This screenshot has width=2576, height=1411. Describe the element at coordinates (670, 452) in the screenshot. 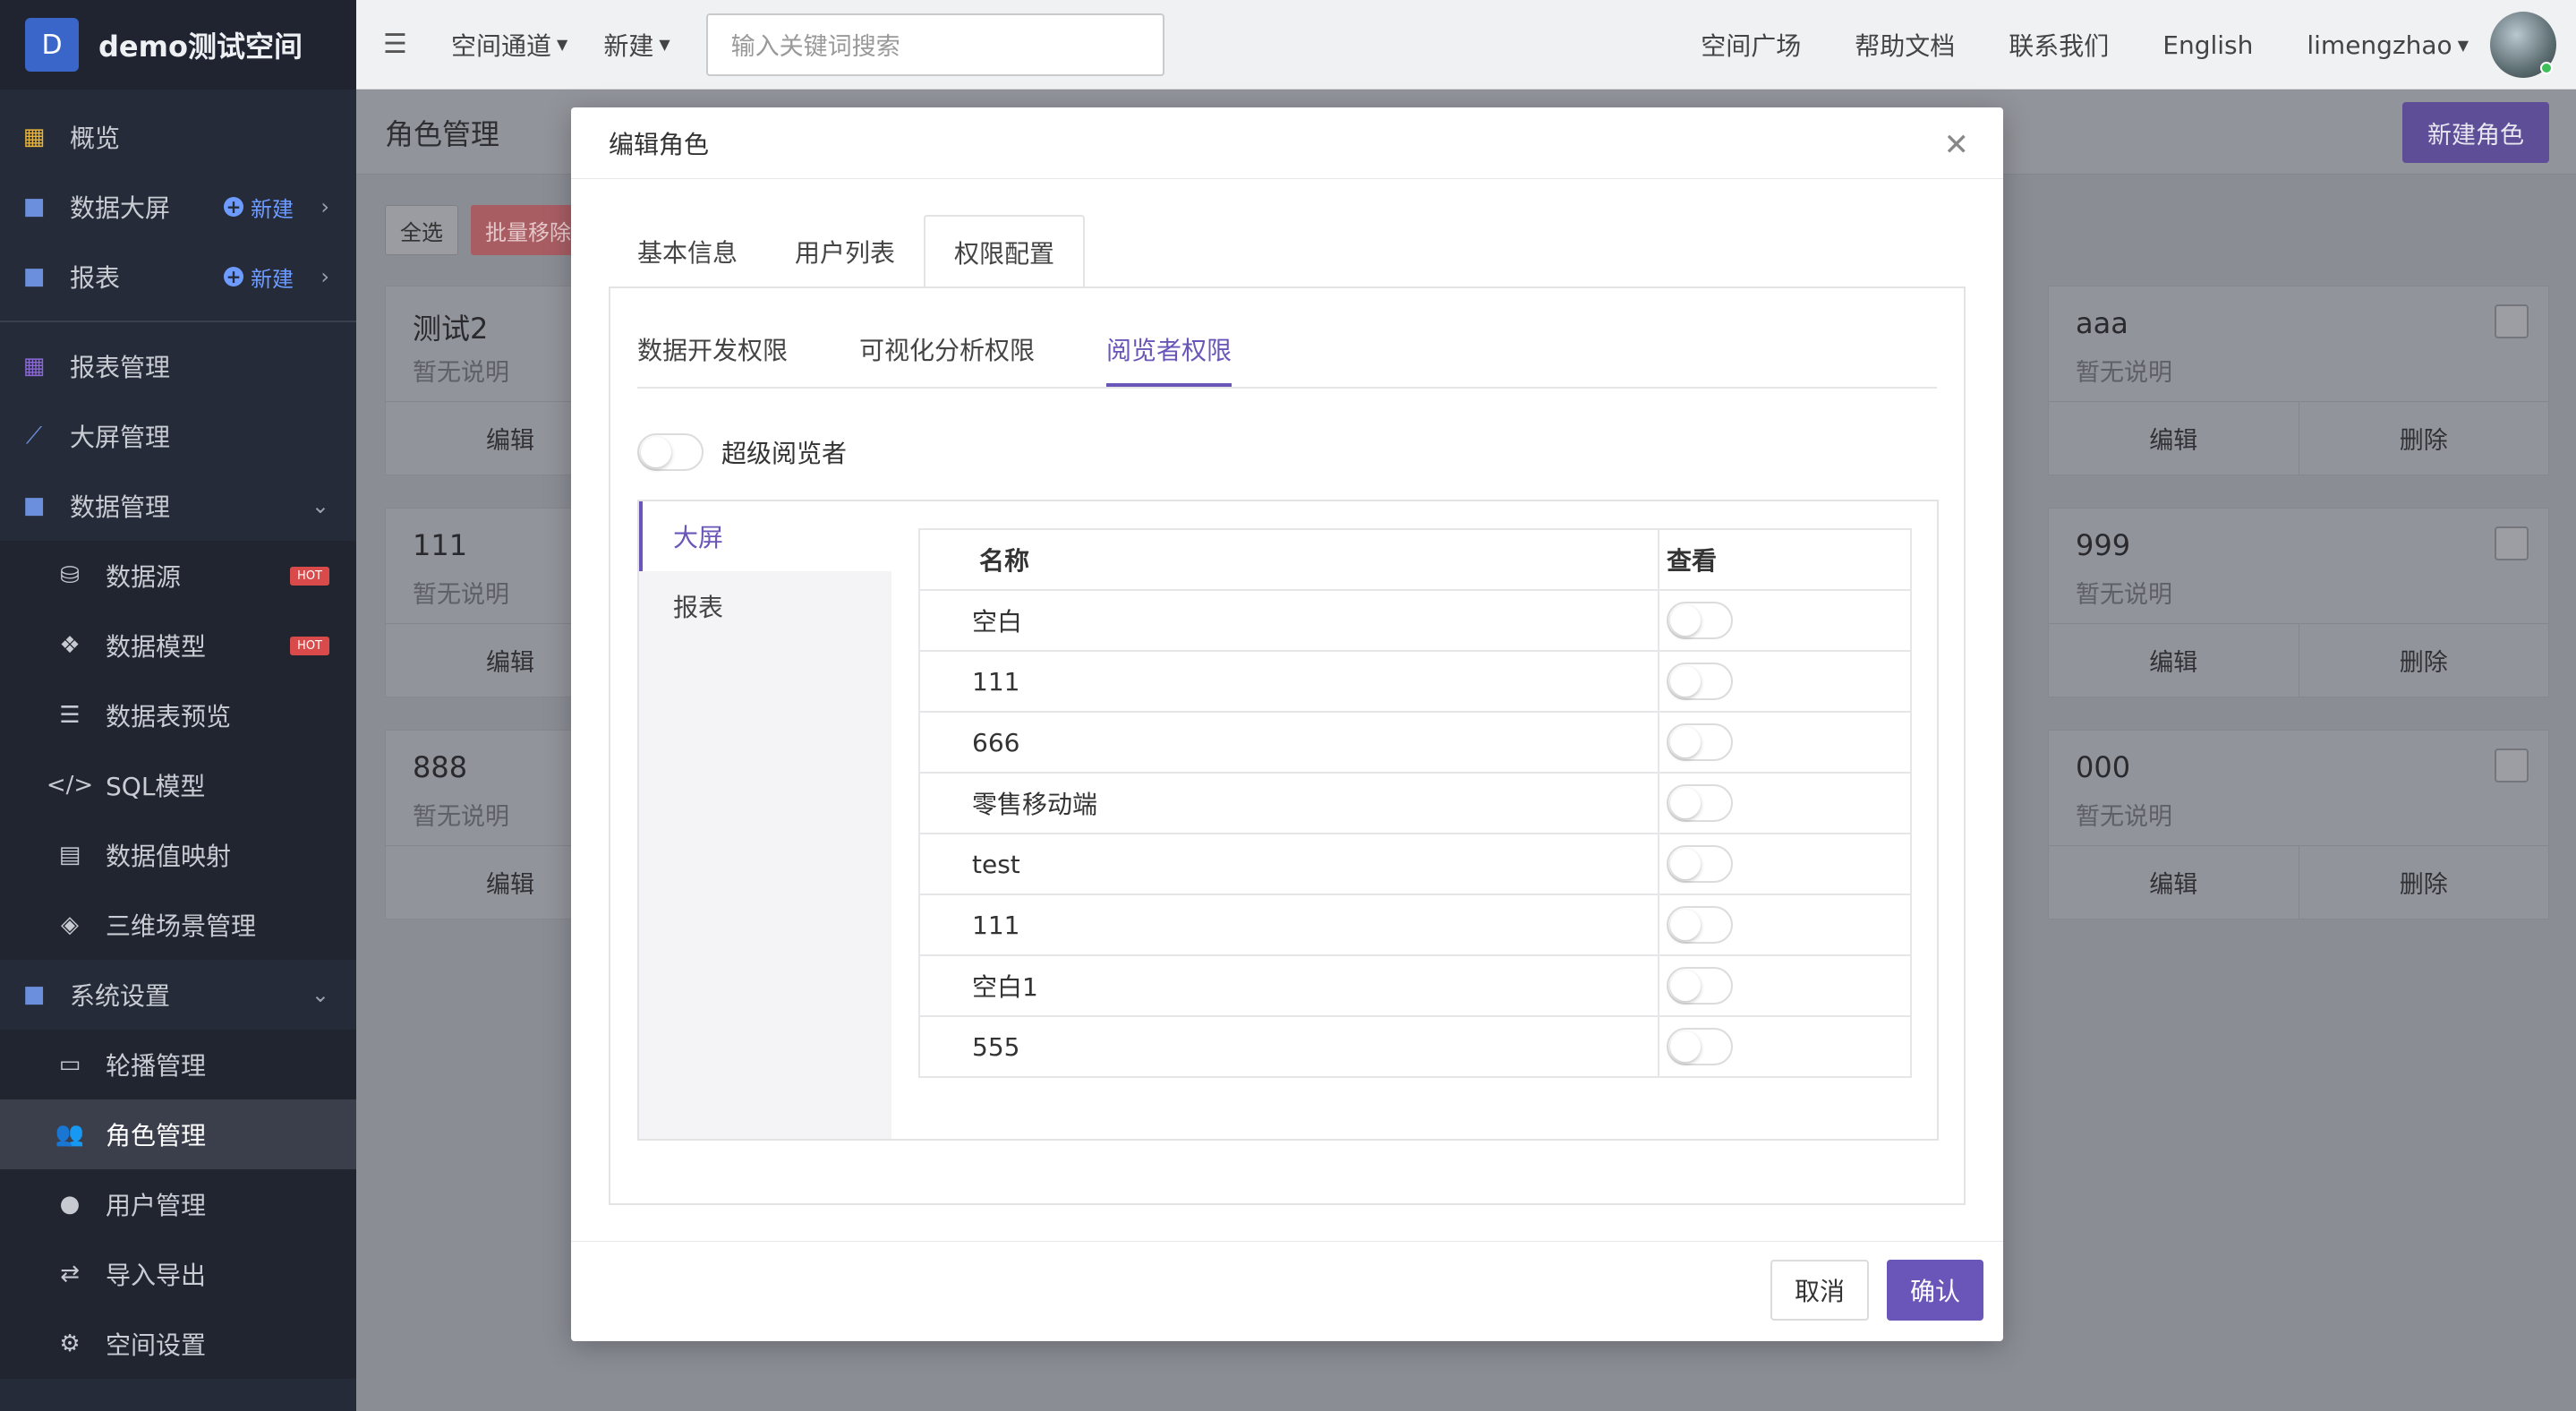

I see `super-viewer-toggle` at that location.